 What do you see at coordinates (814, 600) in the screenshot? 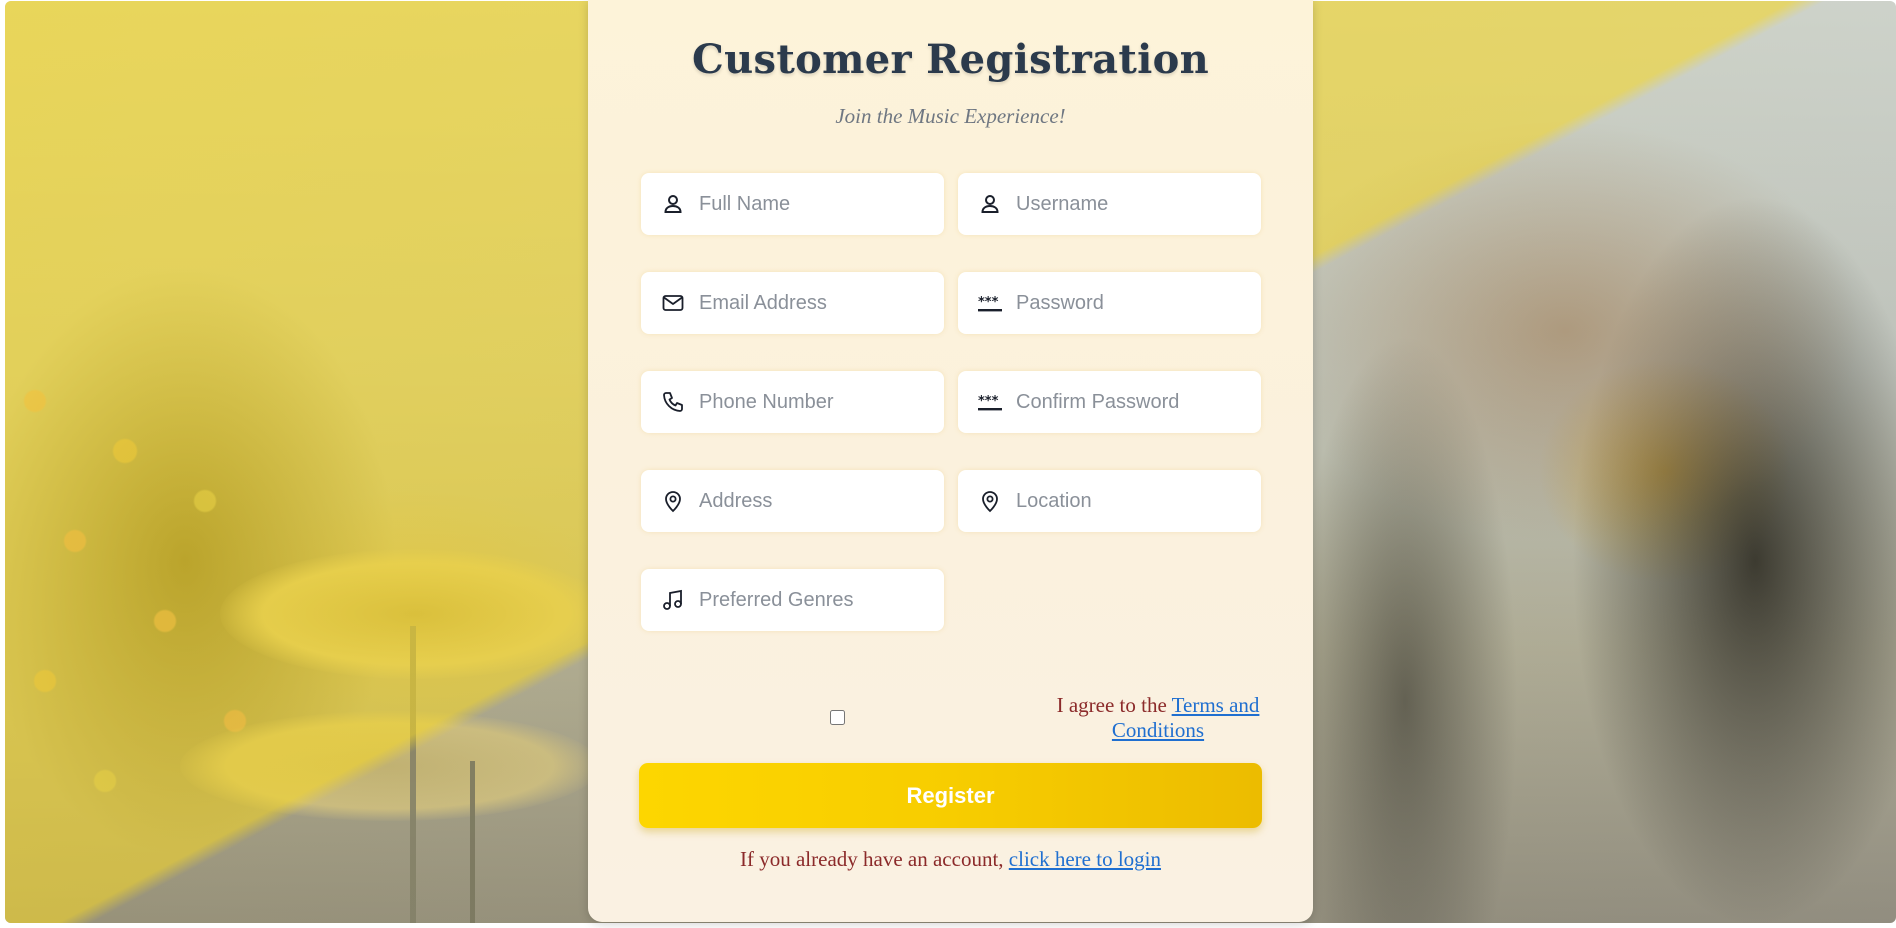
I see `preferred-genres-input` at bounding box center [814, 600].